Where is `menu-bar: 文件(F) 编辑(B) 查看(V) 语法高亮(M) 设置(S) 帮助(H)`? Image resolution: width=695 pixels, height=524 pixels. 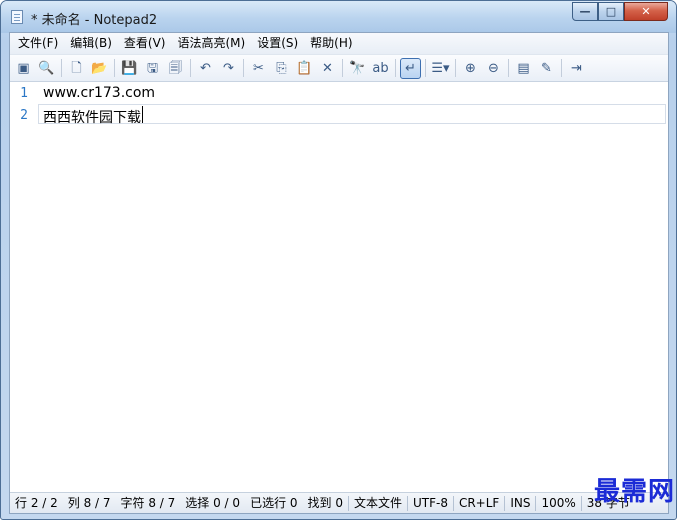
menu-bar: 文件(F) 编辑(B) 查看(V) 语法高亮(M) 设置(S) 帮助(H) is located at coordinates (339, 43).